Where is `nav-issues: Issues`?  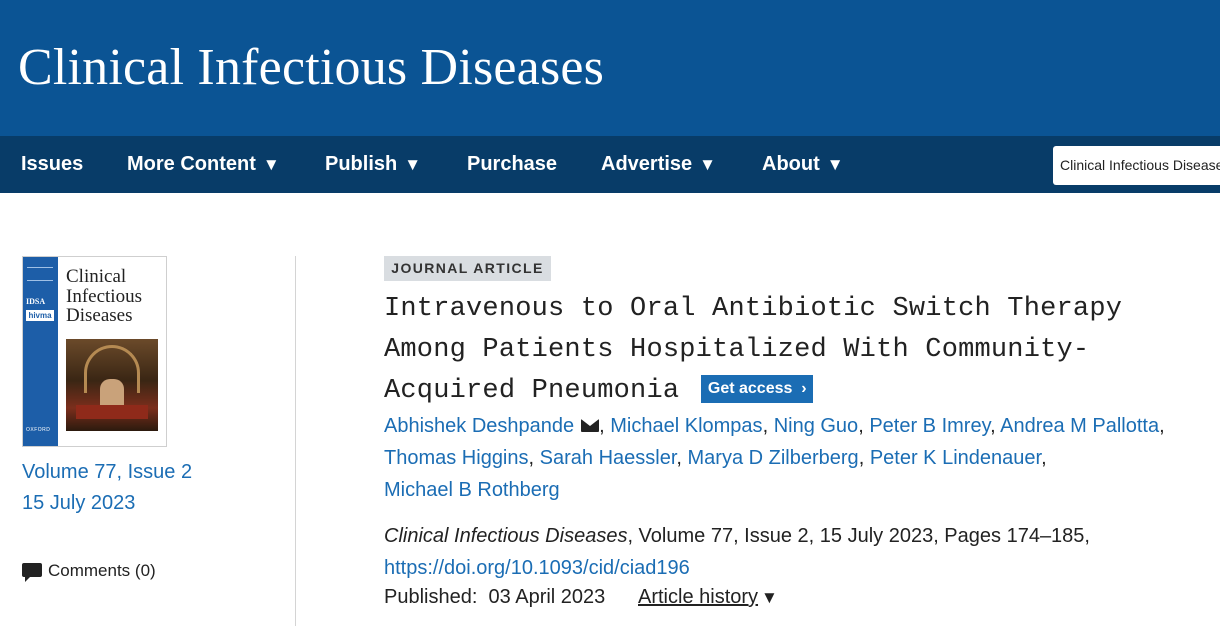
nav-issues: Issues is located at coordinates (52, 164).